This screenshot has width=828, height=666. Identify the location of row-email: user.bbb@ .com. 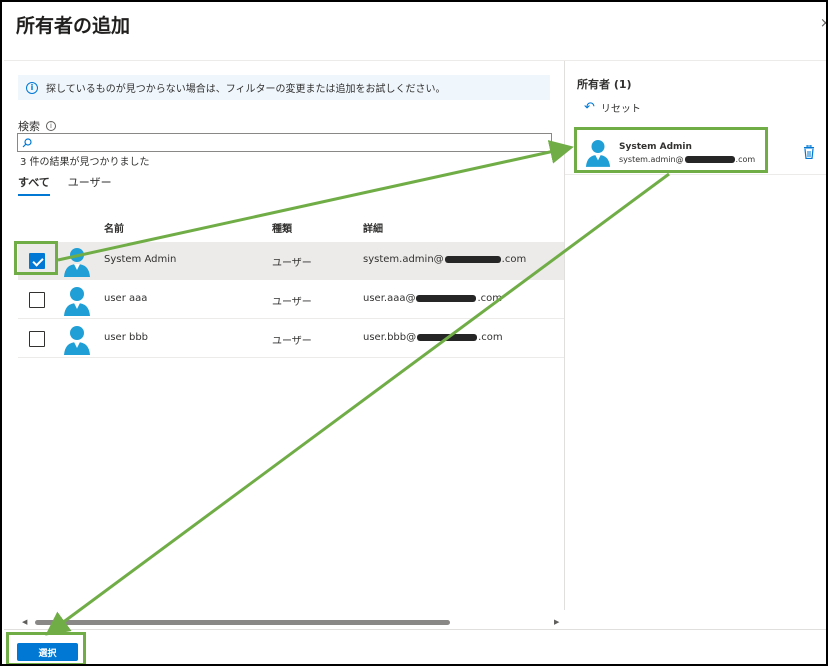
(433, 337).